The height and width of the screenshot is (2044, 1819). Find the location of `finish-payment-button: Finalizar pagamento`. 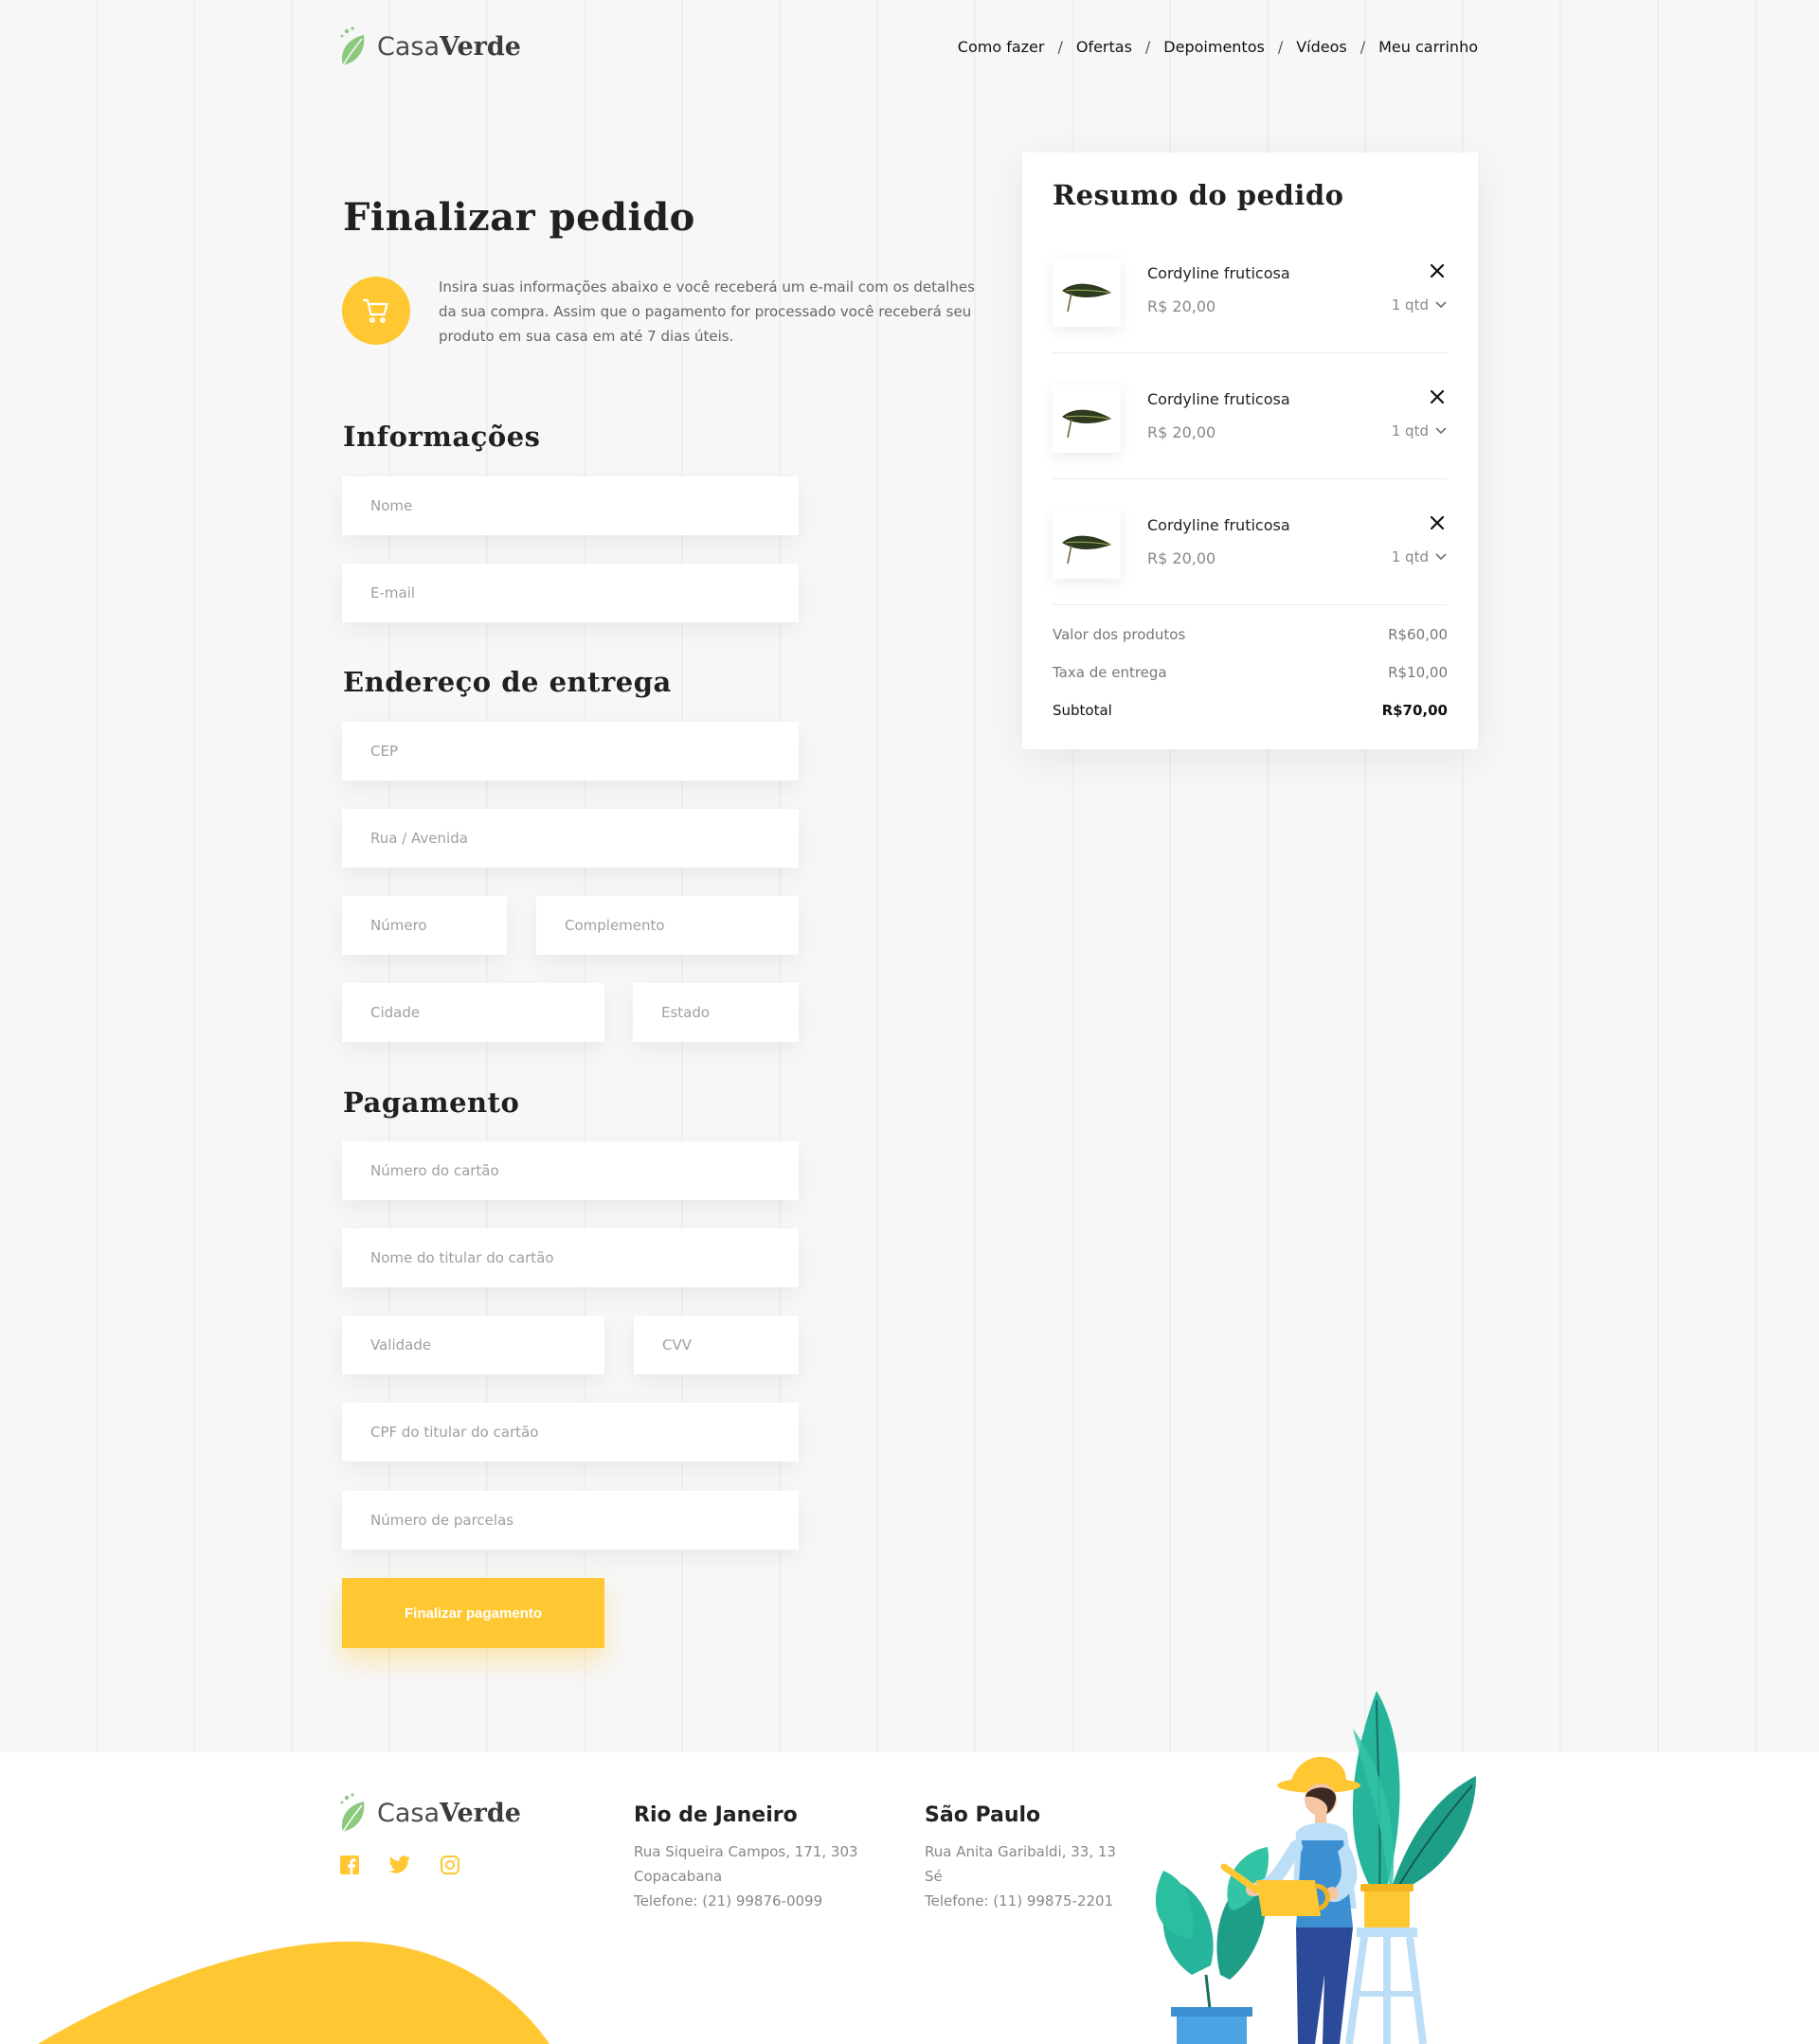

finish-payment-button: Finalizar pagamento is located at coordinates (473, 1613).